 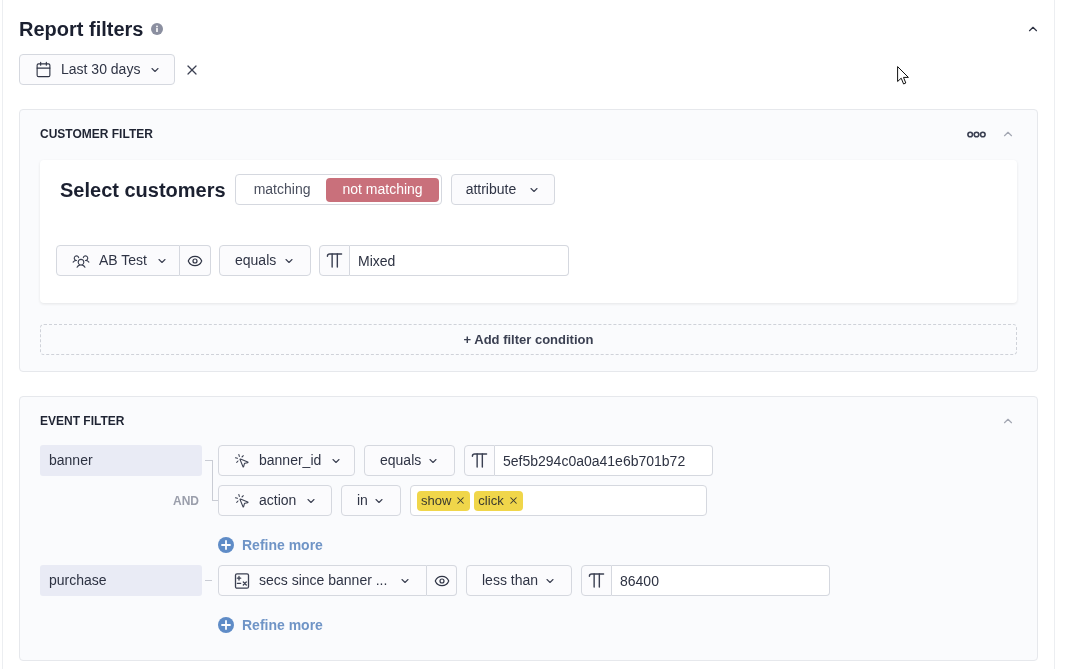 What do you see at coordinates (282, 189) in the screenshot?
I see `match-mode-option: matching` at bounding box center [282, 189].